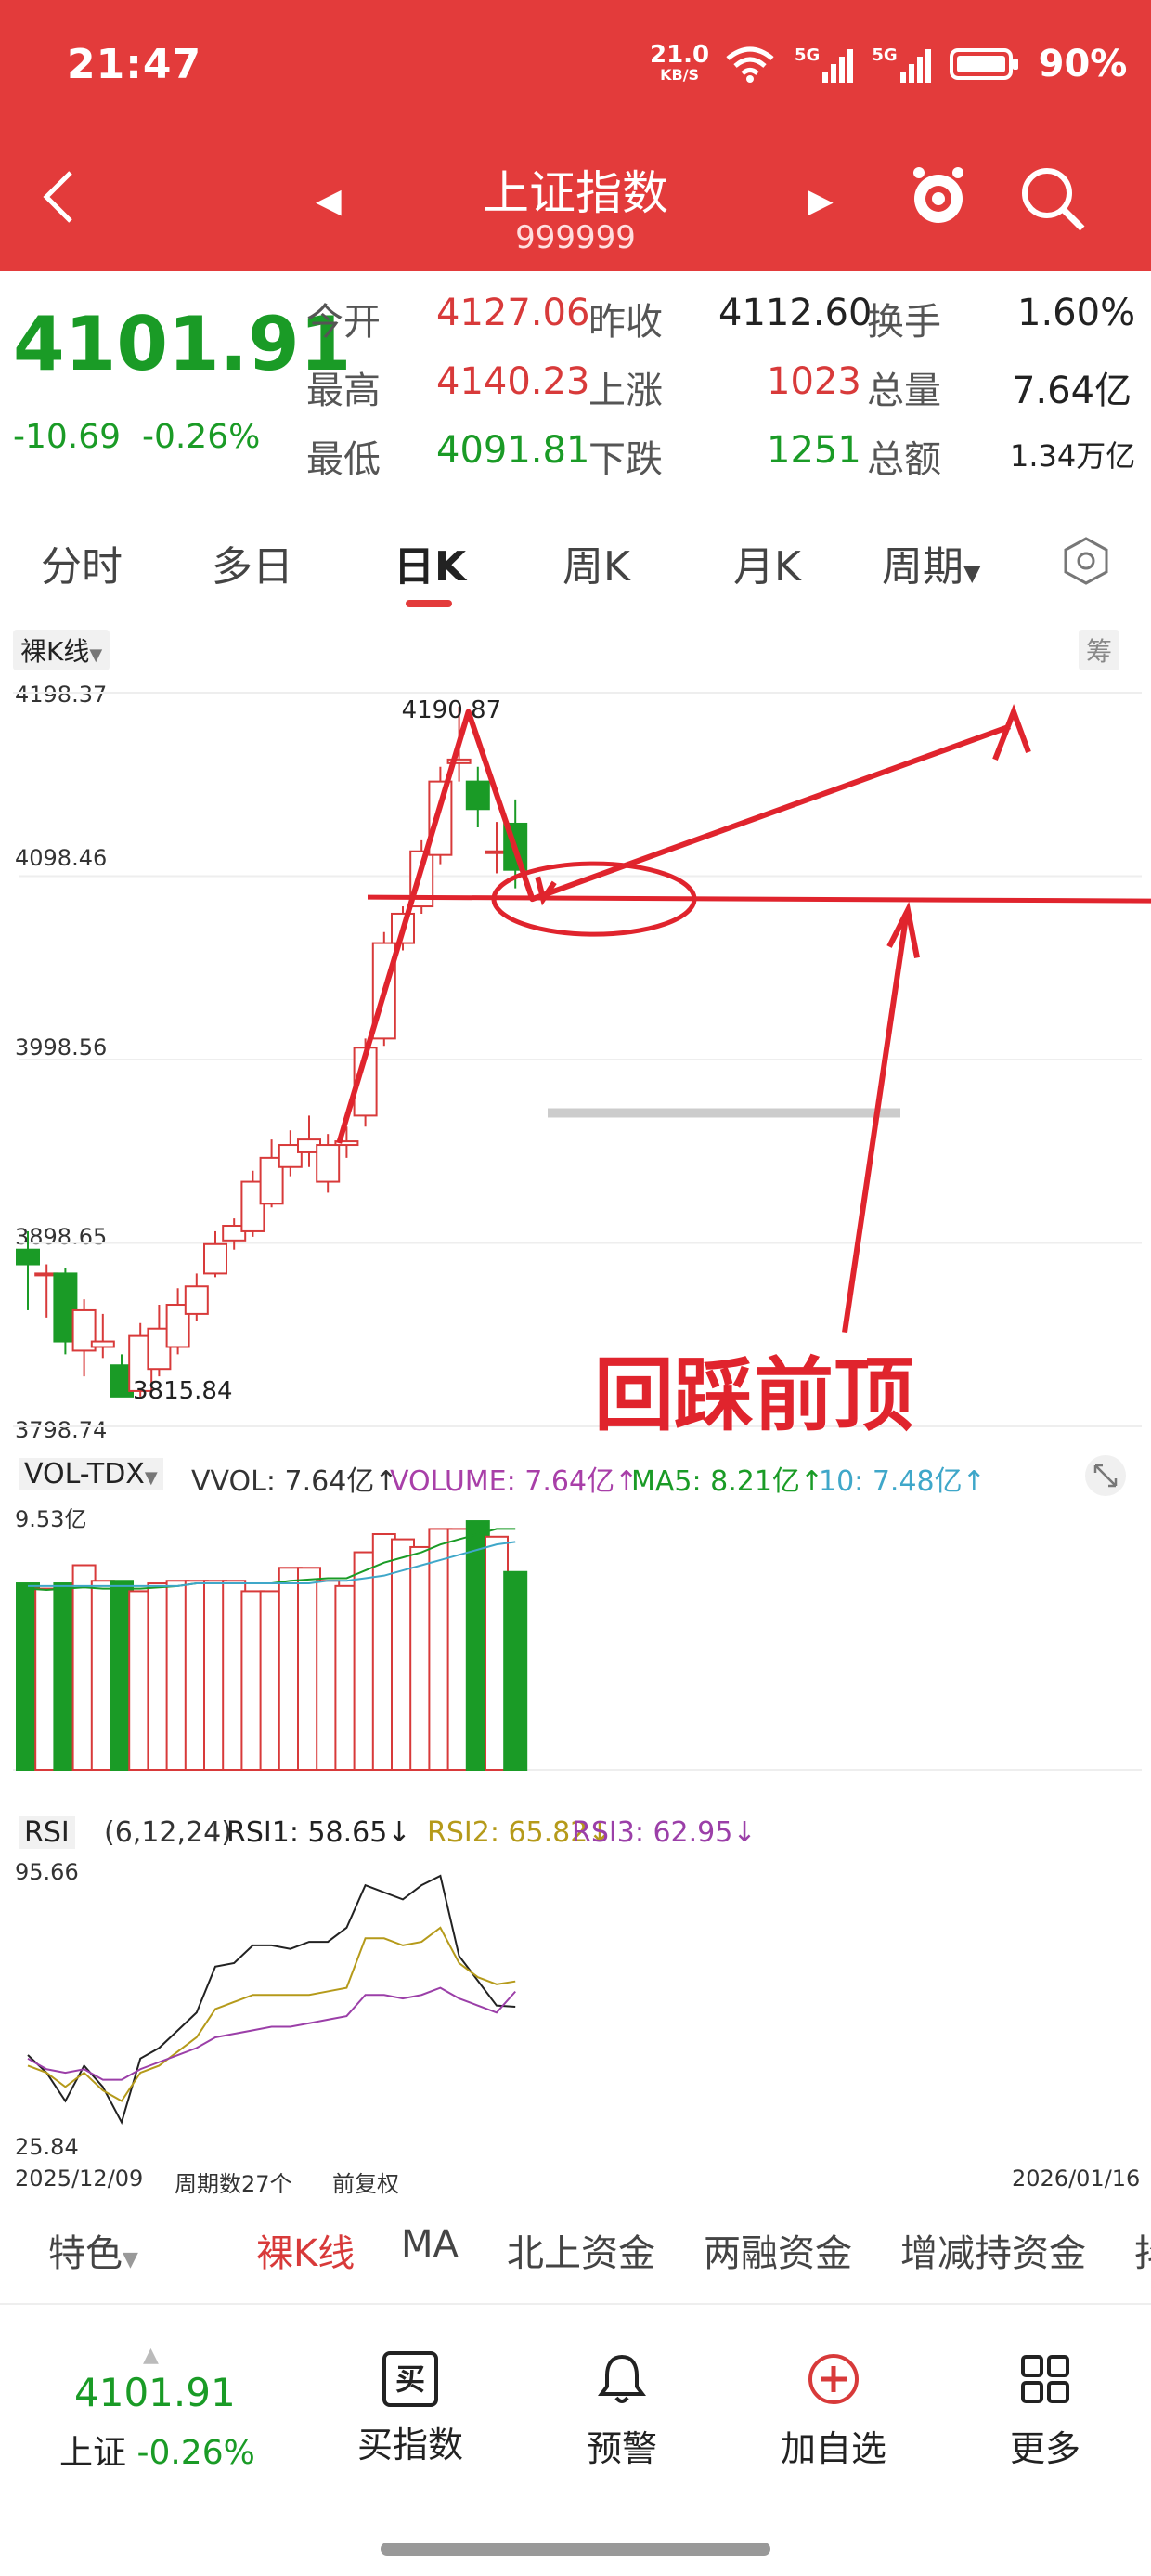 The height and width of the screenshot is (2576, 1151). Describe the element at coordinates (1045, 2379) in the screenshot. I see `grid-icon` at that location.